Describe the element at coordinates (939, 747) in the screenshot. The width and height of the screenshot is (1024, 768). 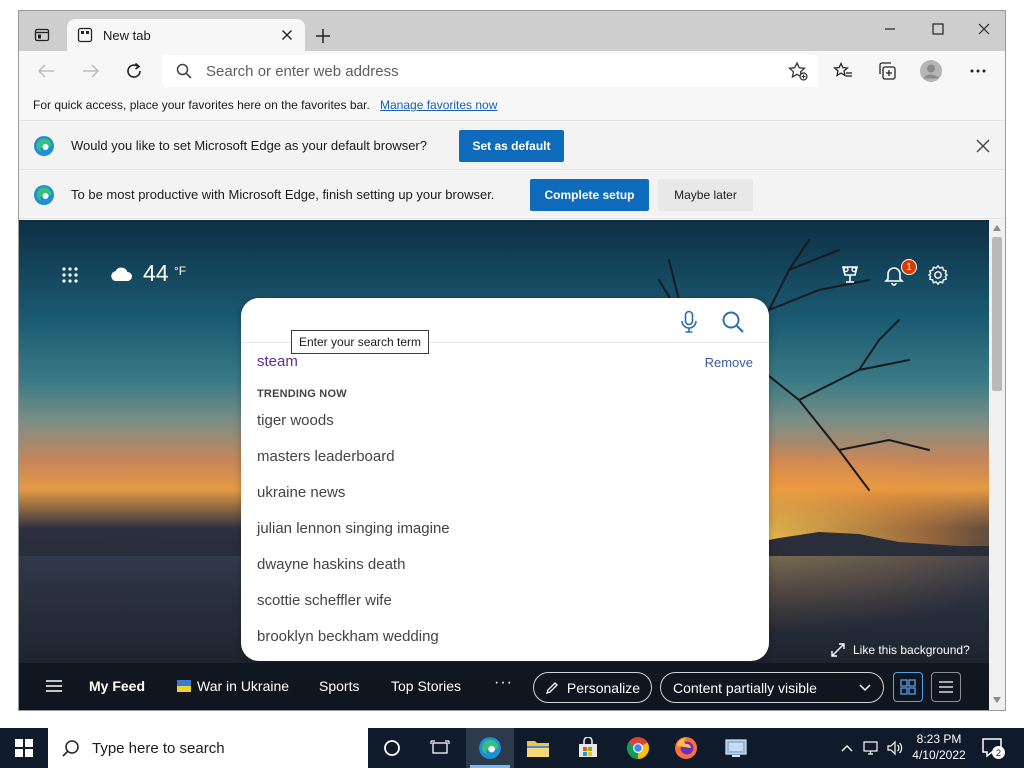
I see `taskbar-clock: 8:23 PM 4/10/2022` at that location.